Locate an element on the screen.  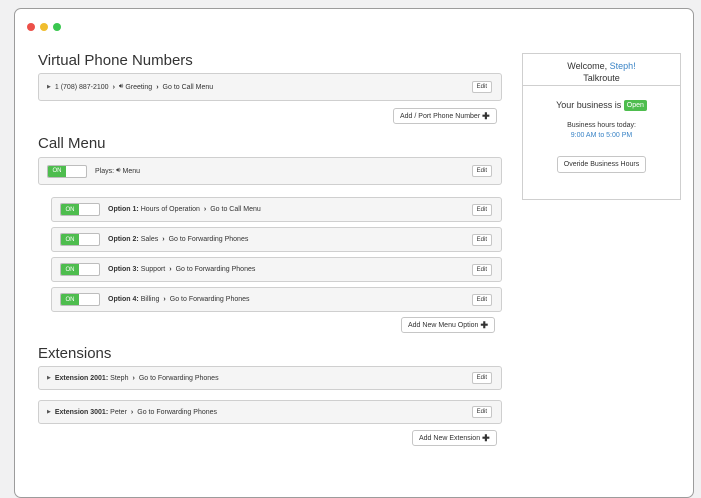
add-menu-option-label: Add New Menu Option is located at coordinates (443, 325).